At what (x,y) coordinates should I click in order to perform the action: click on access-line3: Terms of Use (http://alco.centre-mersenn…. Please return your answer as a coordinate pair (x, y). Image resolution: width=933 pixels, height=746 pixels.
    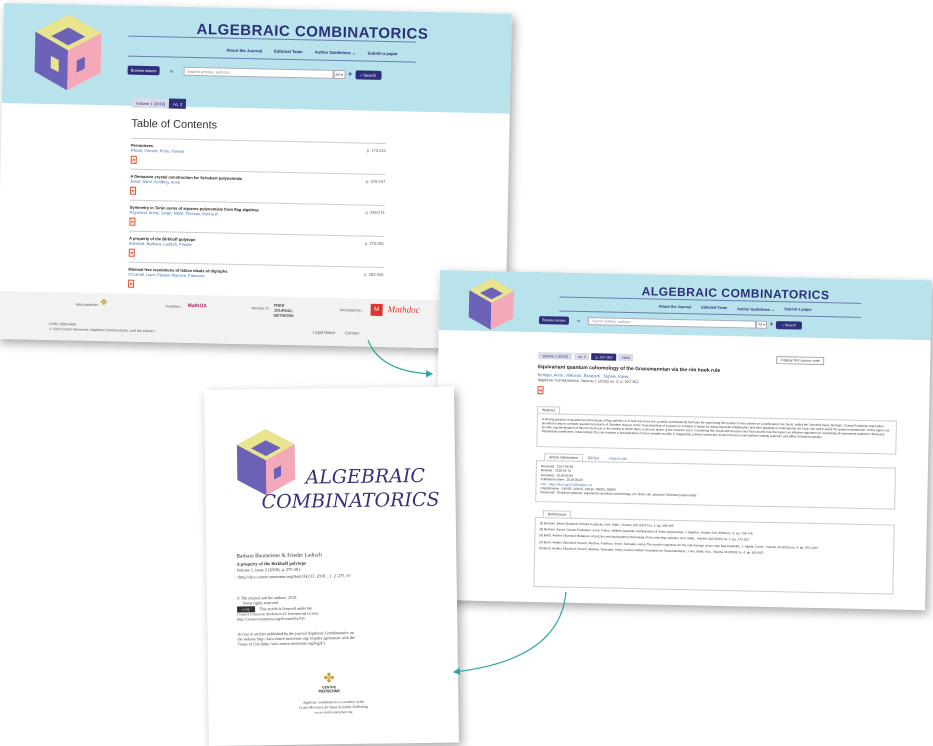
    Looking at the image, I should click on (281, 643).